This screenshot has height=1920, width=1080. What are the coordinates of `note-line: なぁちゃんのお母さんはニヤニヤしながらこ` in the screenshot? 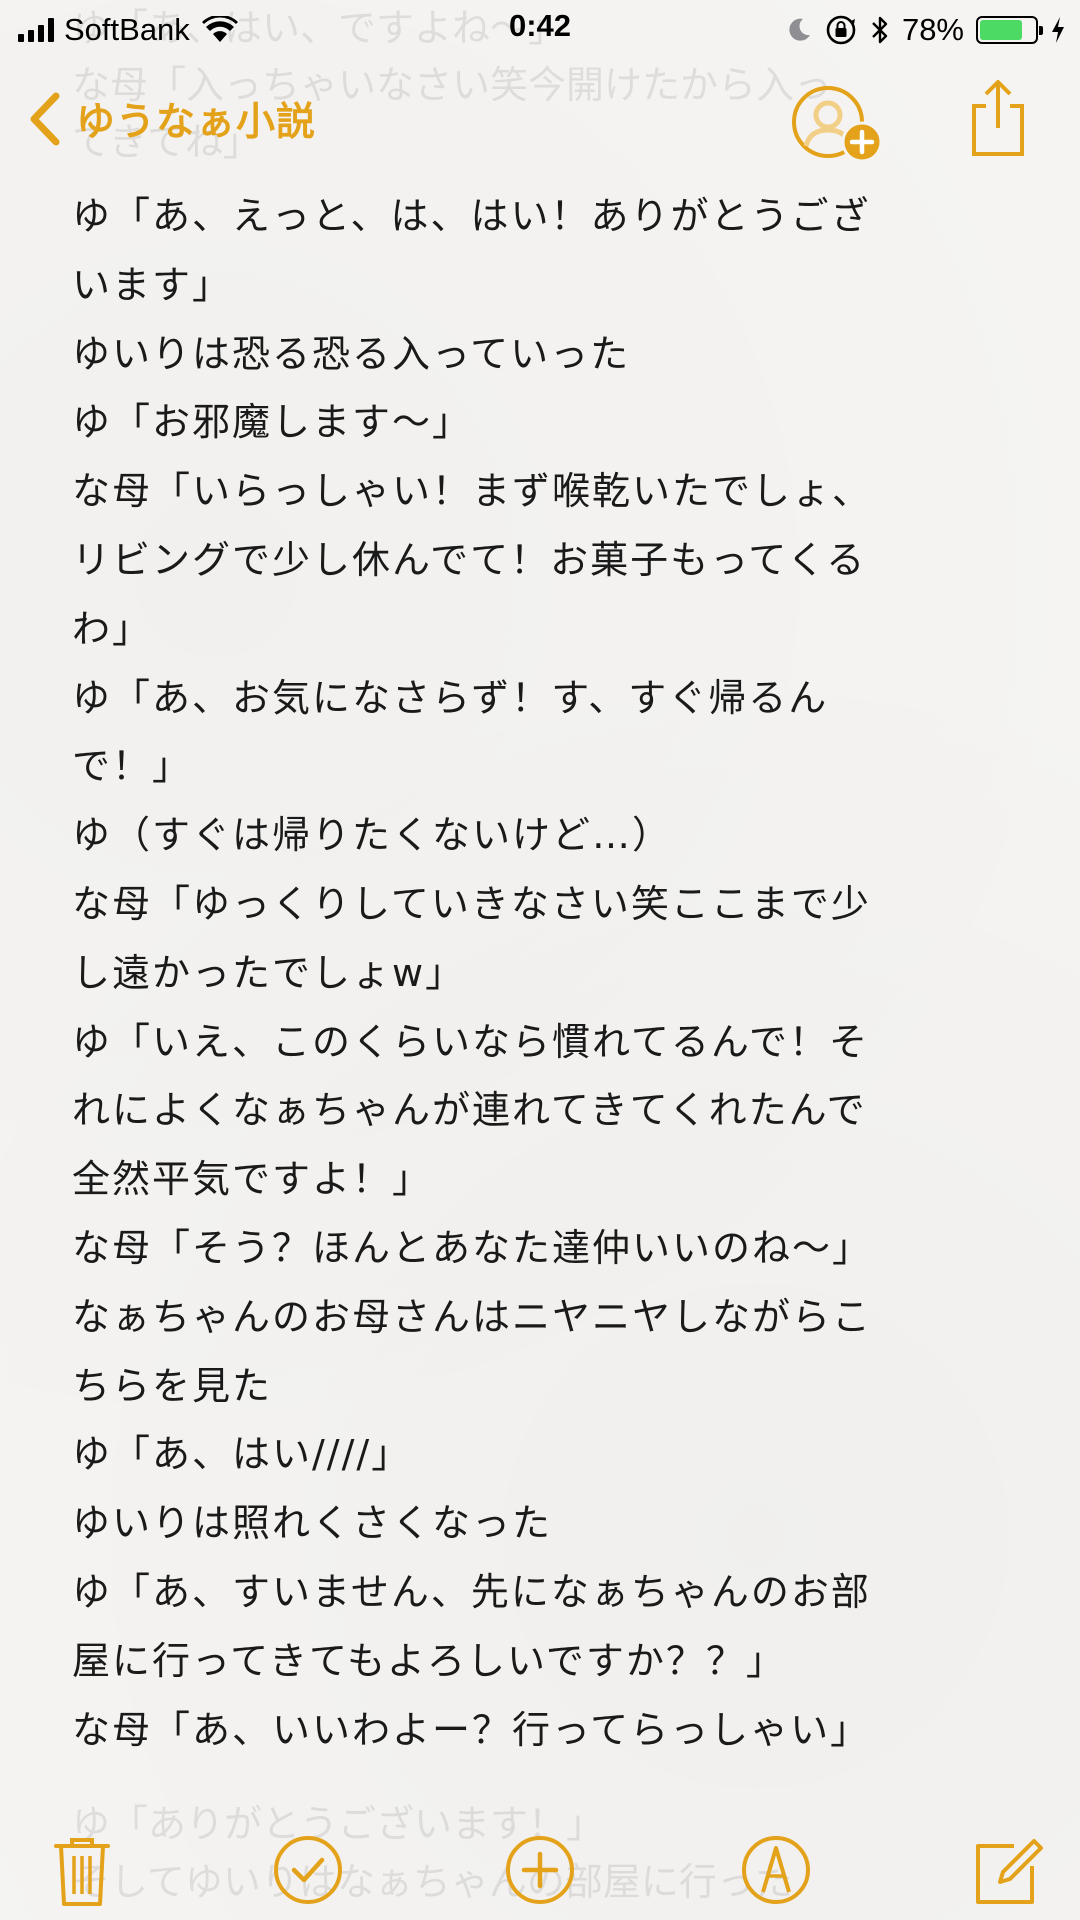 It's located at (472, 1316).